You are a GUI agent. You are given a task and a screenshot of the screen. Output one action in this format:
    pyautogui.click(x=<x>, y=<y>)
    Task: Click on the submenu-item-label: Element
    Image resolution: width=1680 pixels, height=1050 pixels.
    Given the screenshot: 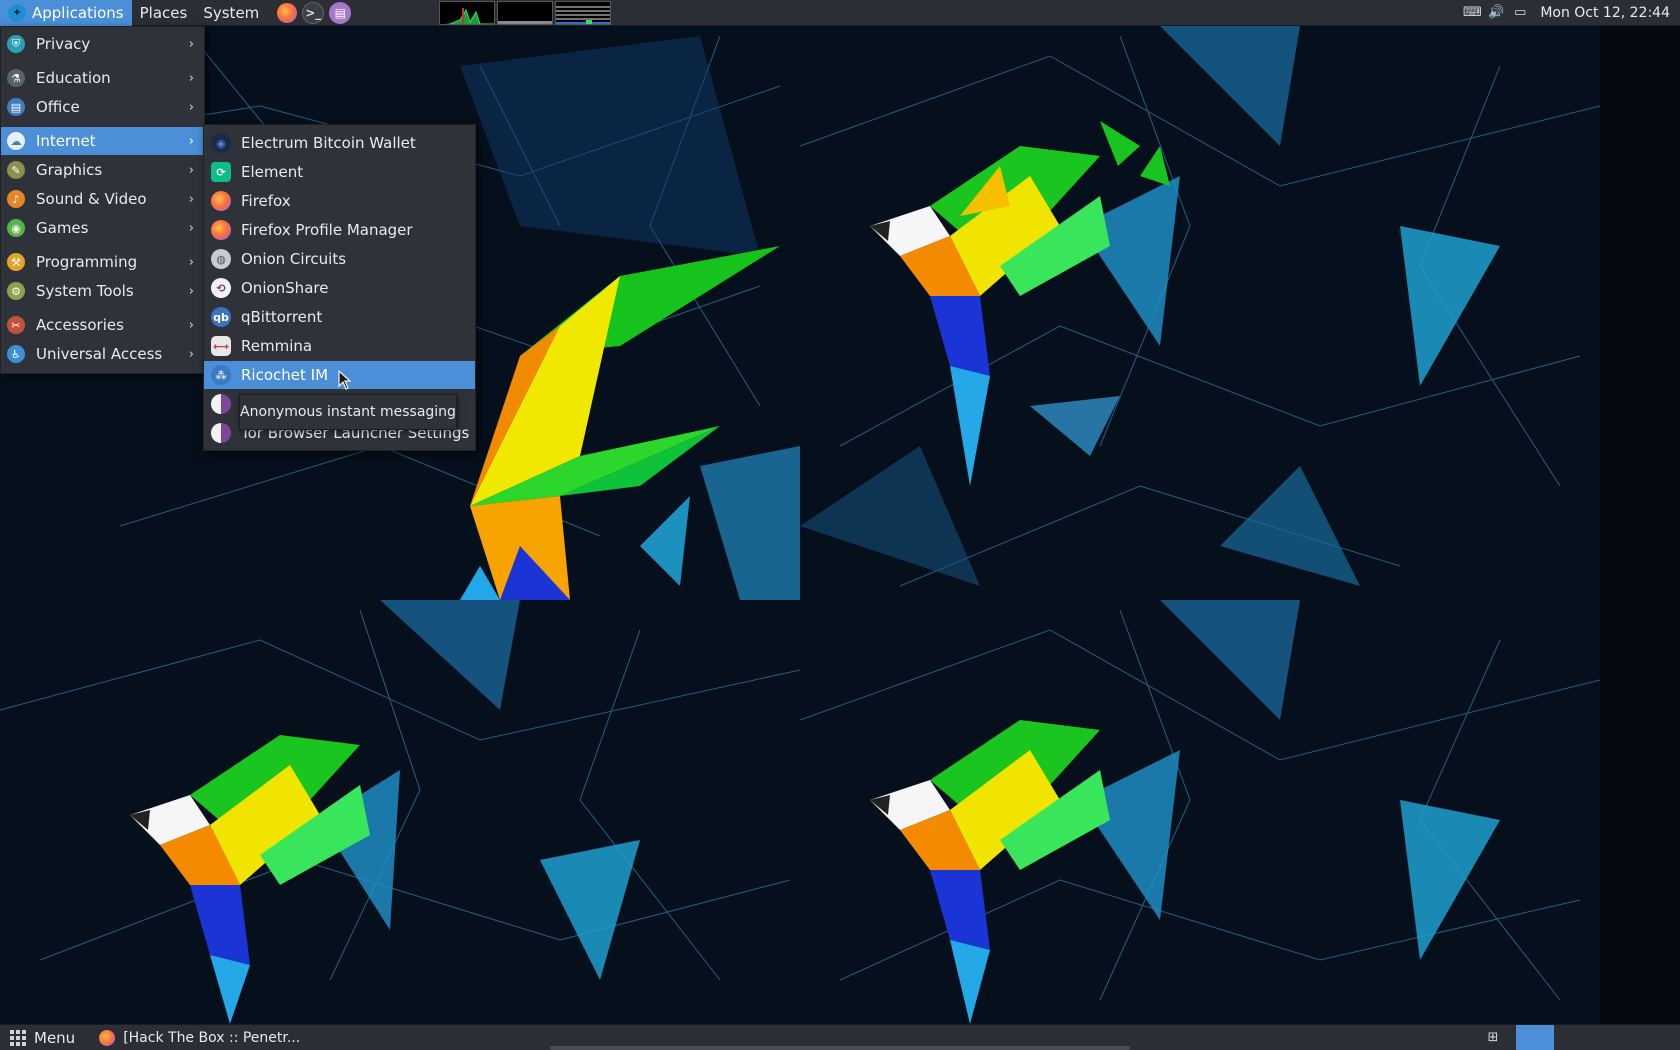 What is the action you would take?
    pyautogui.click(x=272, y=172)
    